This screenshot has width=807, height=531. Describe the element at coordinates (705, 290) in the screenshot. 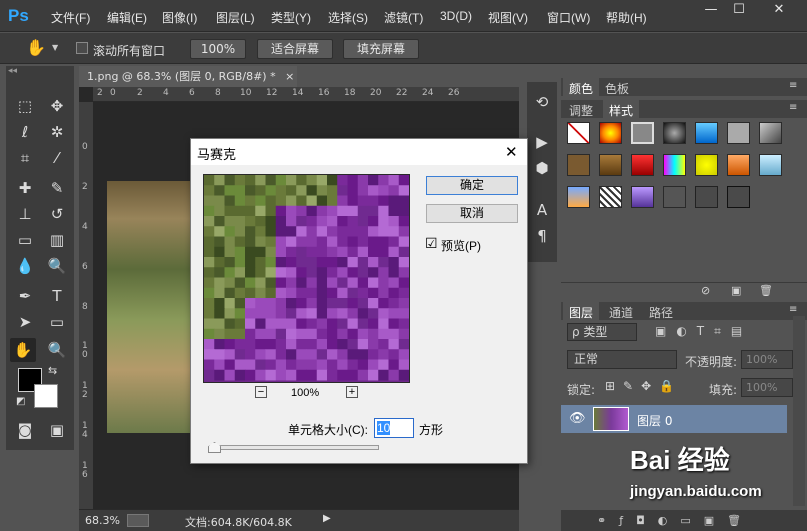

I see `clear-style-icon: ⊘` at that location.